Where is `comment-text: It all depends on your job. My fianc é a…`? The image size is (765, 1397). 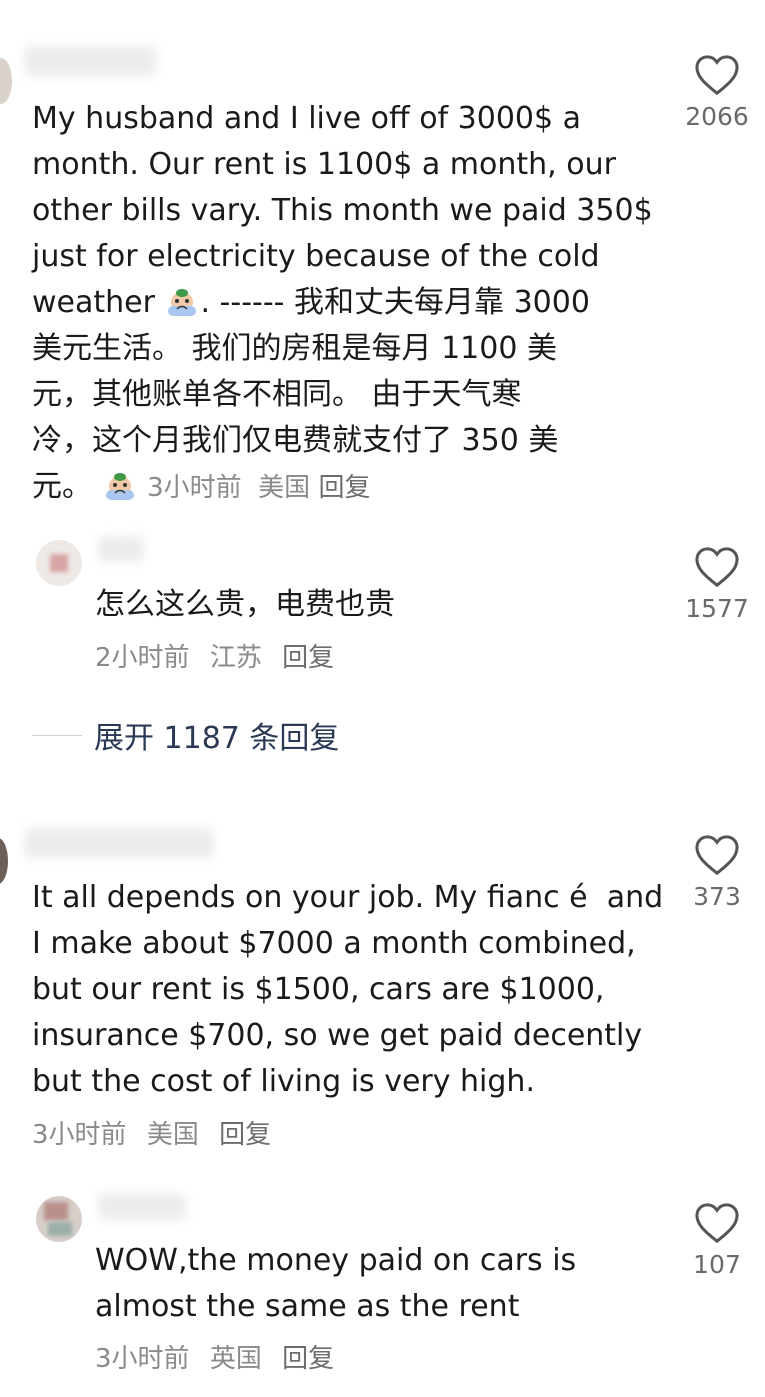 comment-text: It all depends on your job. My fianc é a… is located at coordinates (348, 989).